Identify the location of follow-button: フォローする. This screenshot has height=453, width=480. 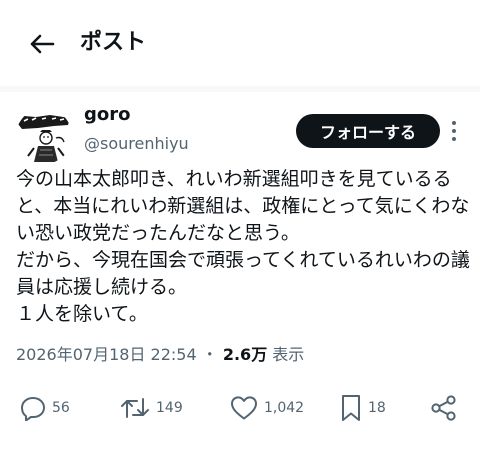
(368, 131).